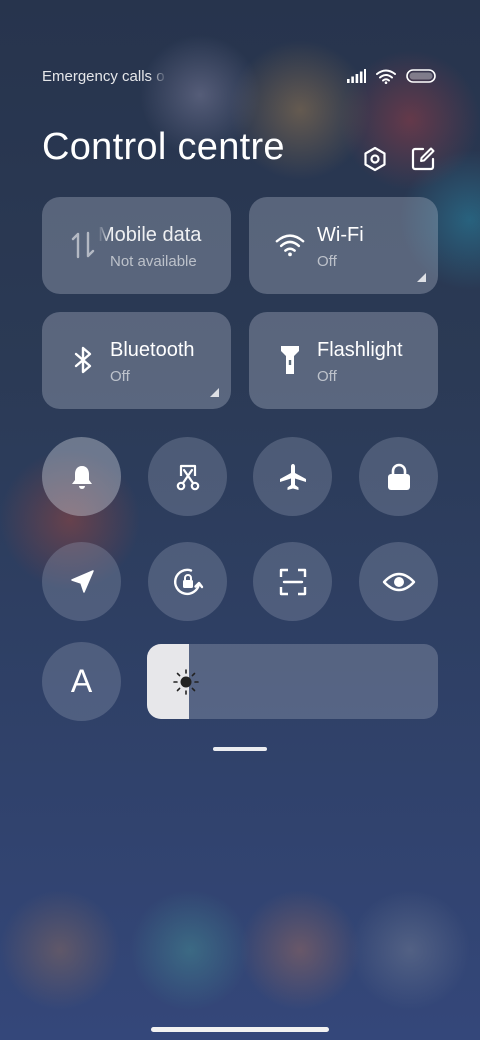 The width and height of the screenshot is (480, 1040). Describe the element at coordinates (240, 749) in the screenshot. I see `panel-drag-handle` at that location.